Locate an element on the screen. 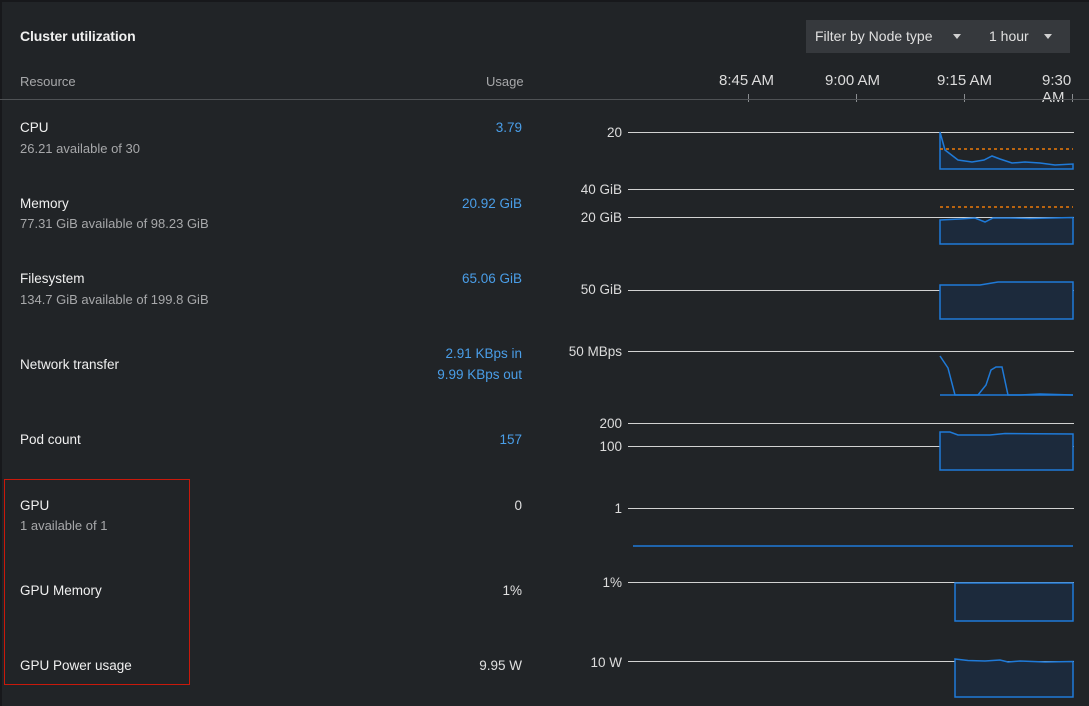  gpu-power-area is located at coordinates (1014, 678).